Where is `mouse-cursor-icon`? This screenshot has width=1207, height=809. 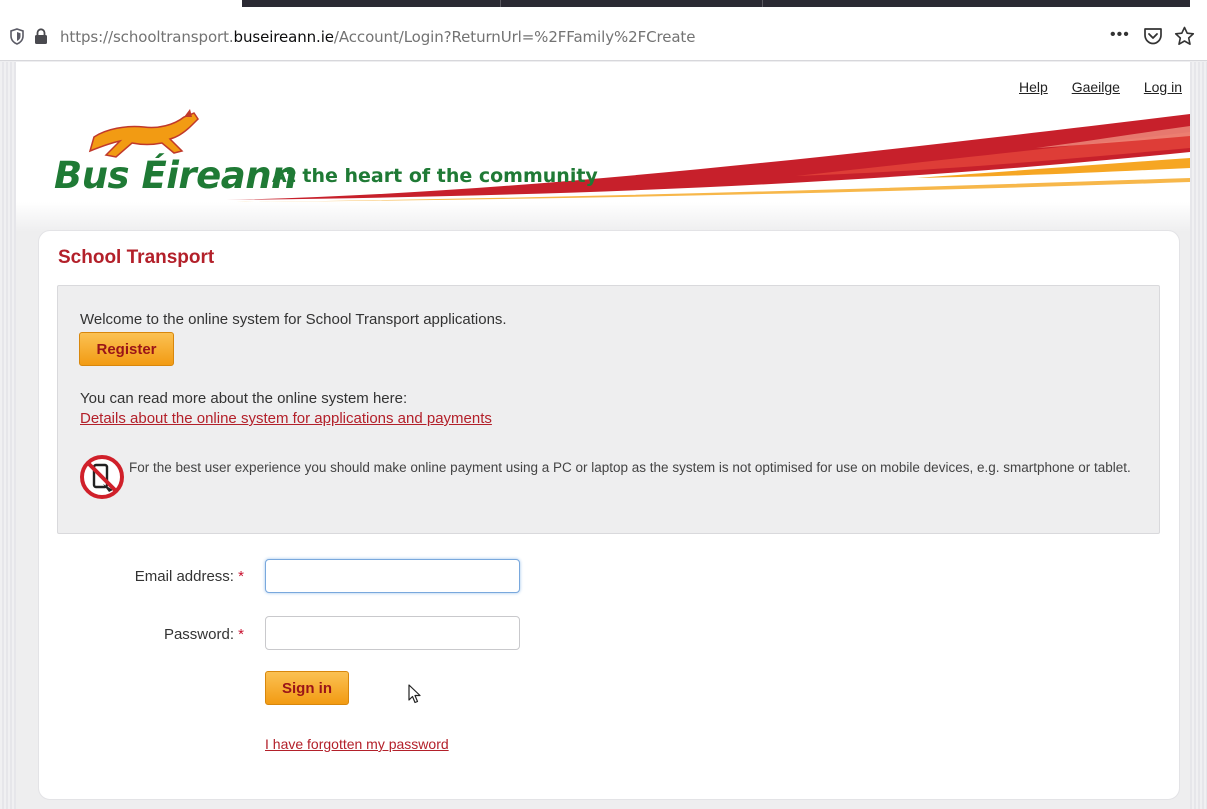 mouse-cursor-icon is located at coordinates (414, 694).